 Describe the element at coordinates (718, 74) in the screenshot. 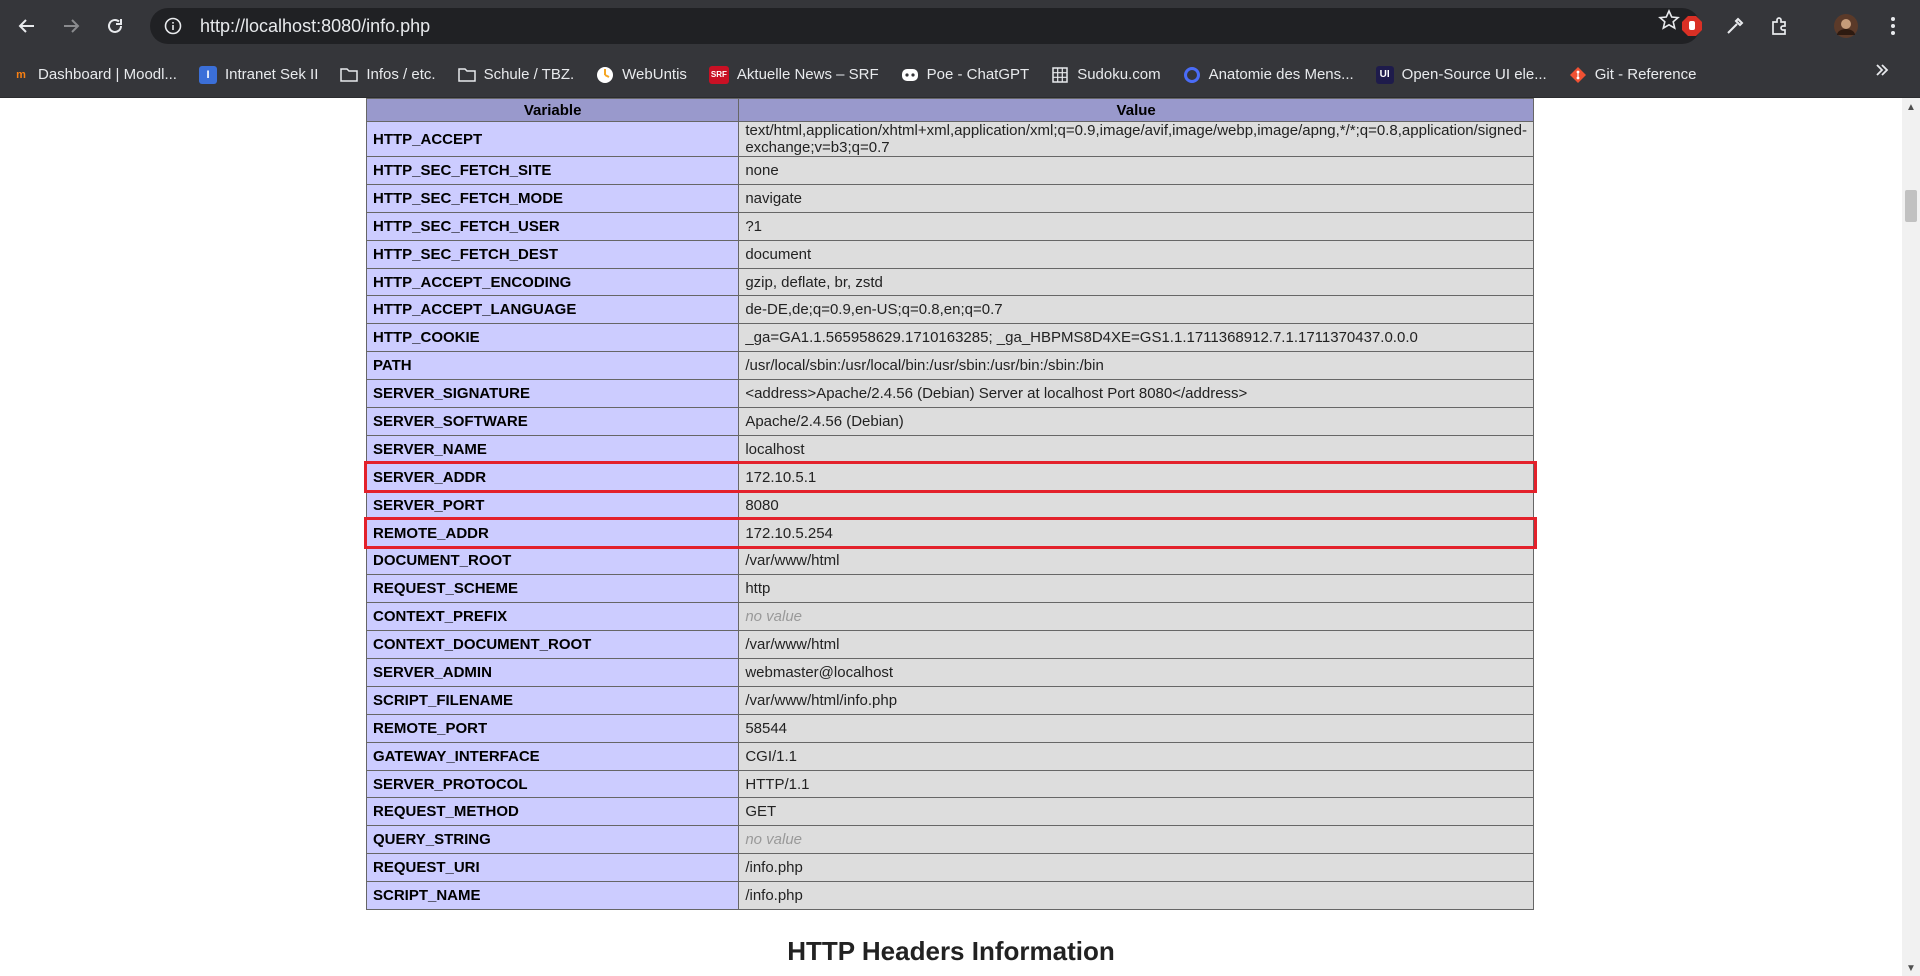

I see `srf-icon: SRF` at that location.